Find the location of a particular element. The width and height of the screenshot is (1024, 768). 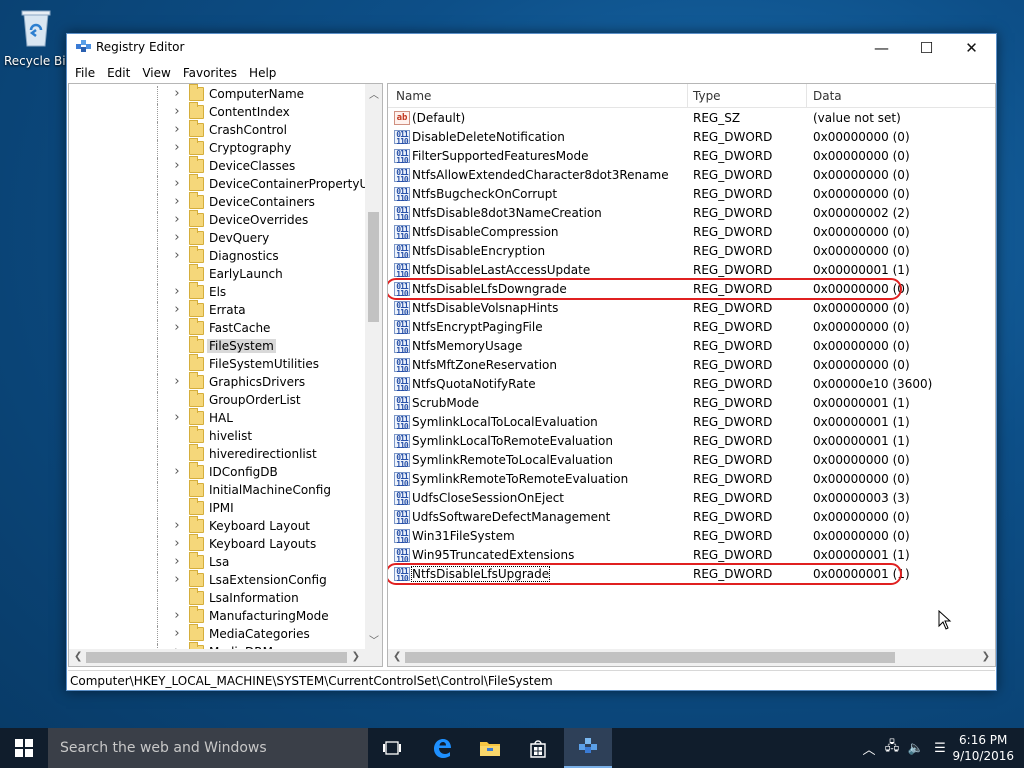

tree-item: EarlyLaunch is located at coordinates (217, 274).